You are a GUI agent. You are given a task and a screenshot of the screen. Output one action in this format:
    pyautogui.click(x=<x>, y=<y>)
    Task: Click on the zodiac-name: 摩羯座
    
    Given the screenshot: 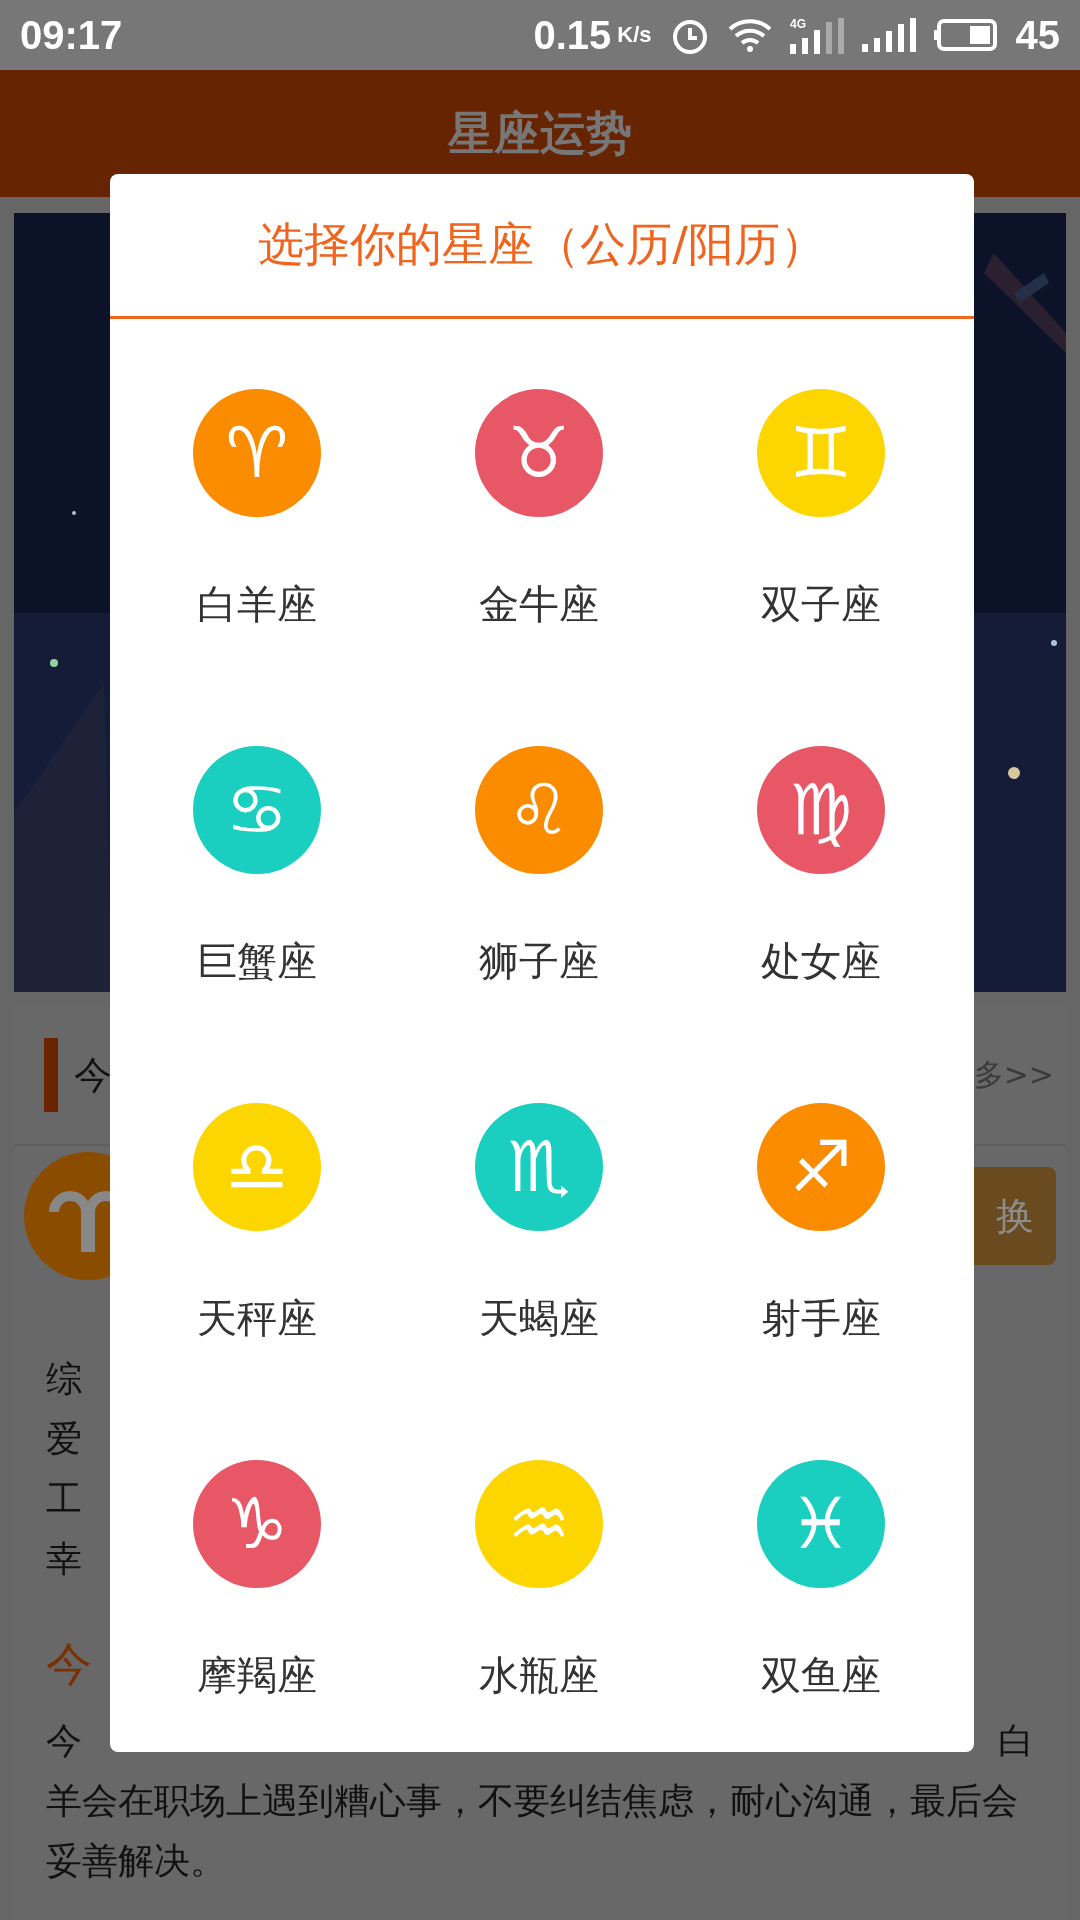 What is the action you would take?
    pyautogui.click(x=257, y=1675)
    